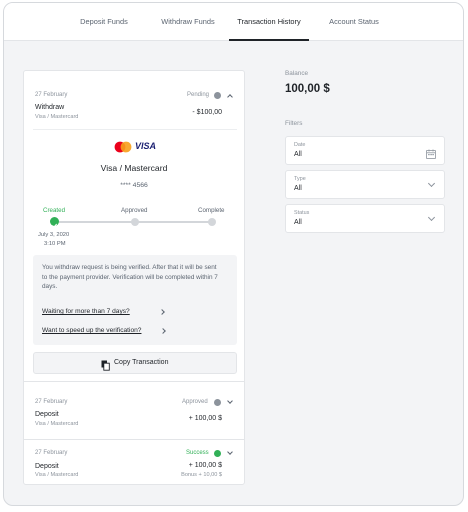  What do you see at coordinates (197, 453) in the screenshot?
I see `status-success: Success` at bounding box center [197, 453].